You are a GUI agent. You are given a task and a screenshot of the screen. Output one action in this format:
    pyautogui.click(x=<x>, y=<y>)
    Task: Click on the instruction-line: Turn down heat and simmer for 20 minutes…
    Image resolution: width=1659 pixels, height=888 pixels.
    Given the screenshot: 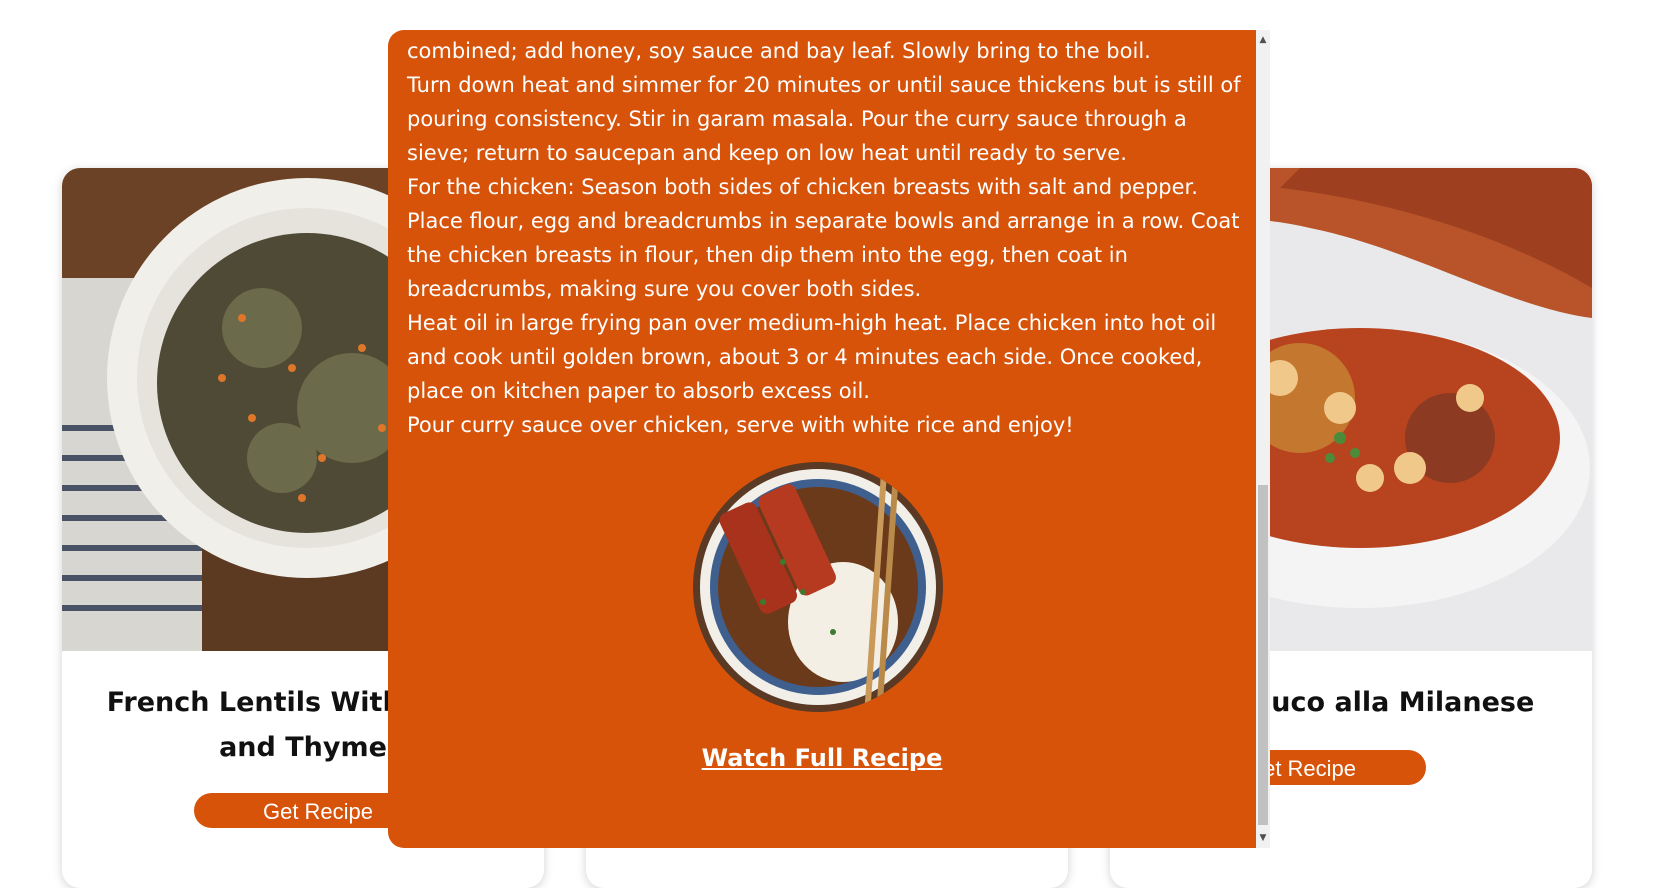 What is the action you would take?
    pyautogui.click(x=824, y=119)
    